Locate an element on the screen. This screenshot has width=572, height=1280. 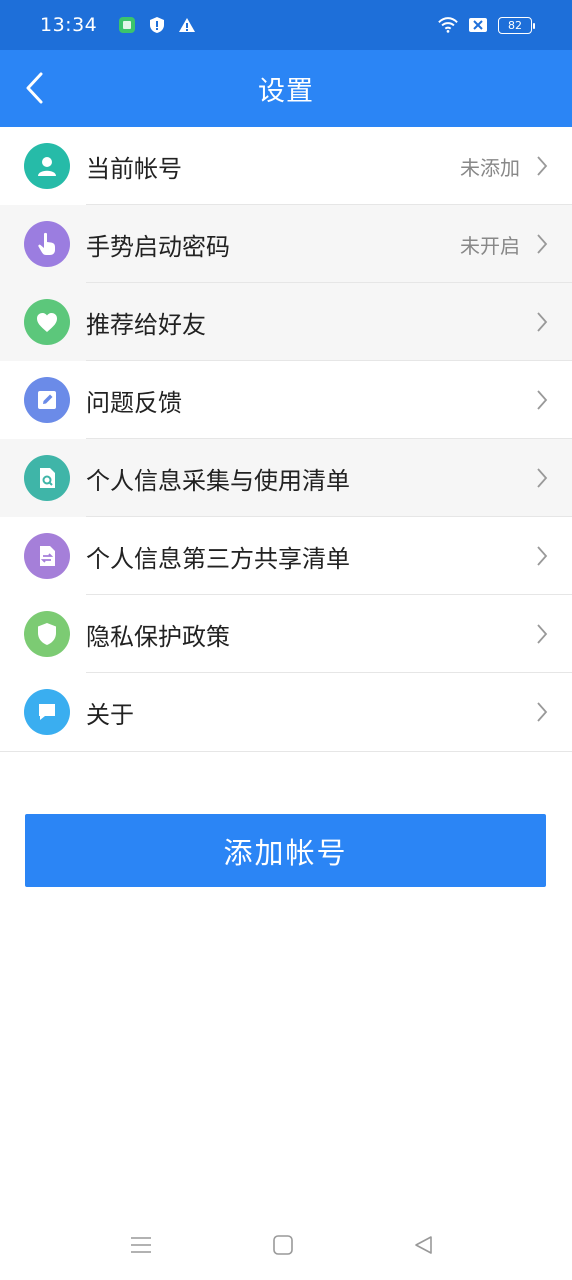
status-bar: 13:34 82 is located at coordinates (286, 25).